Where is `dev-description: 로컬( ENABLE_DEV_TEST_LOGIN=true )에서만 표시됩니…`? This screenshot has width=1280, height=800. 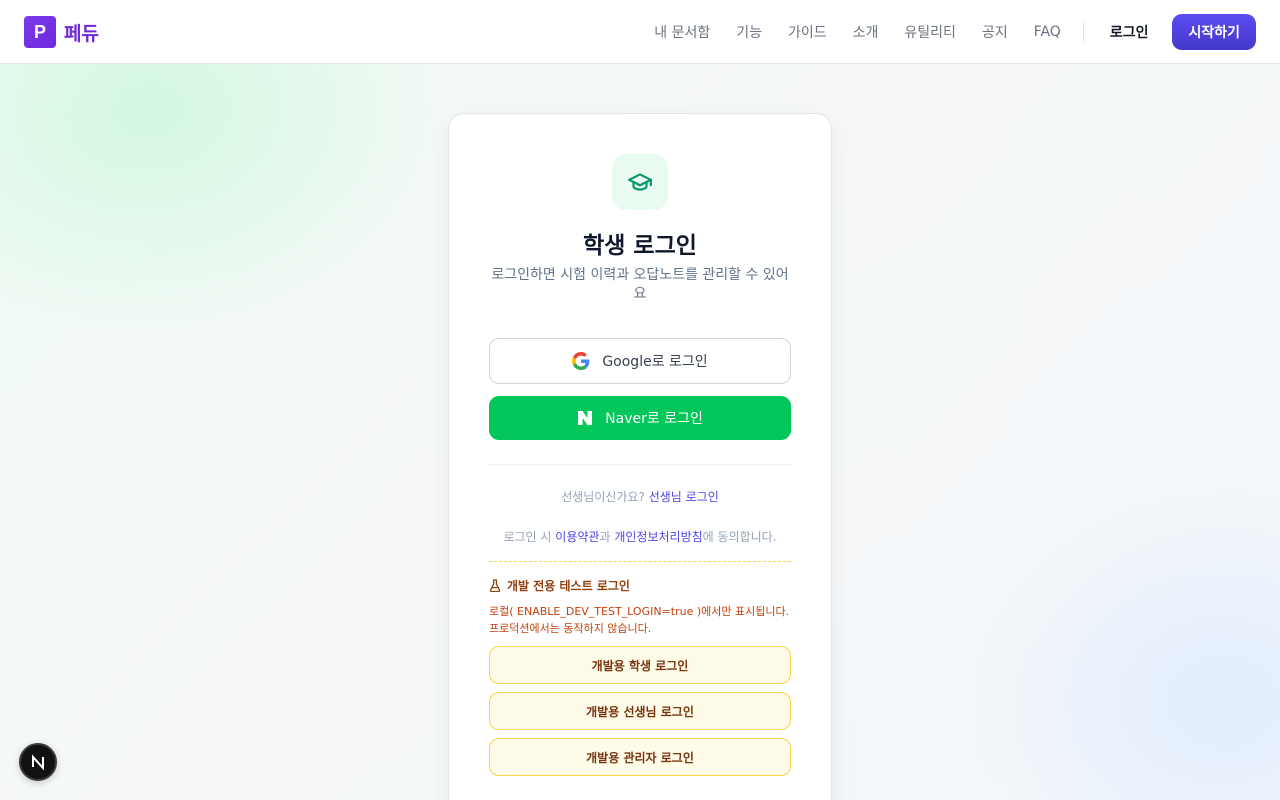 dev-description: 로컬( ENABLE_DEV_TEST_LOGIN=true )에서만 표시됩니… is located at coordinates (639, 620).